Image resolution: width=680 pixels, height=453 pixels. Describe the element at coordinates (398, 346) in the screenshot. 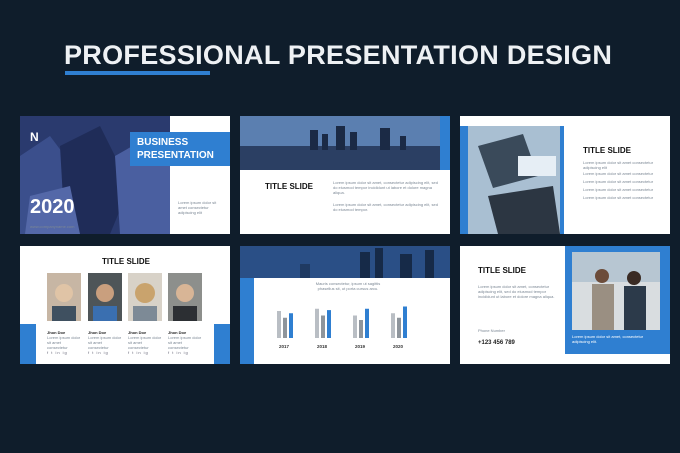

I see `chart-category-label: 2020` at that location.